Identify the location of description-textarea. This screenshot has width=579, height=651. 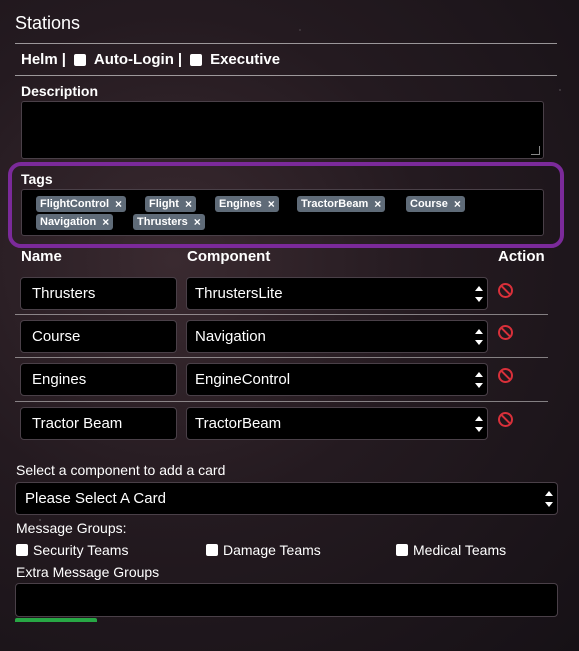
(282, 130).